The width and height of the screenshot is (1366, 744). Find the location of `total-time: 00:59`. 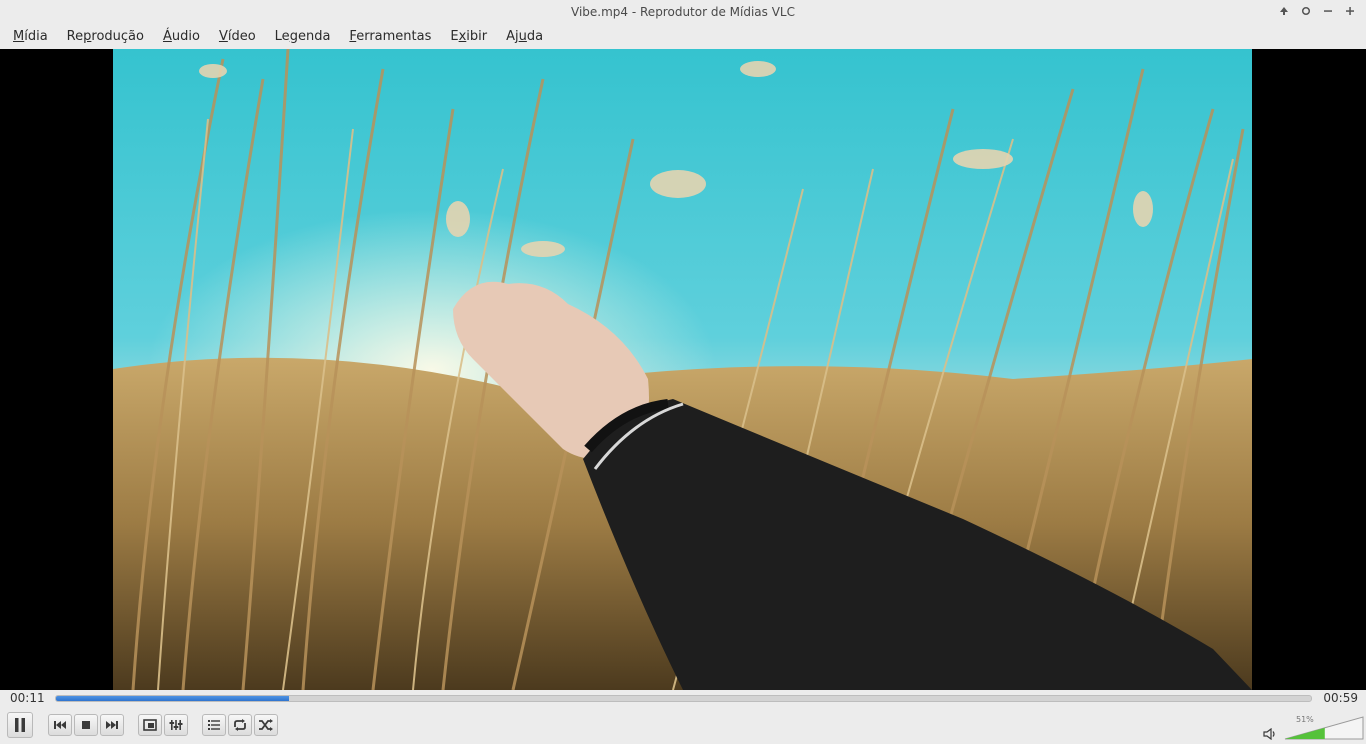

total-time: 00:59 is located at coordinates (1340, 698).